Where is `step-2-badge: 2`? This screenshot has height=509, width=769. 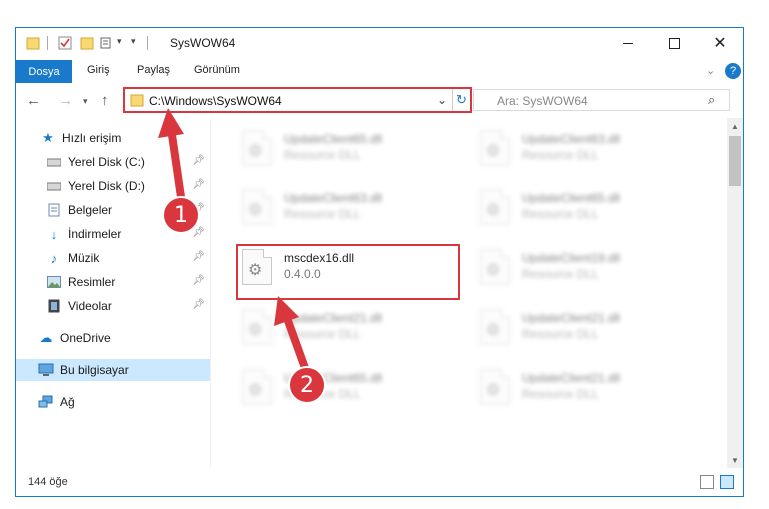
step-2-badge: 2 is located at coordinates (307, 385).